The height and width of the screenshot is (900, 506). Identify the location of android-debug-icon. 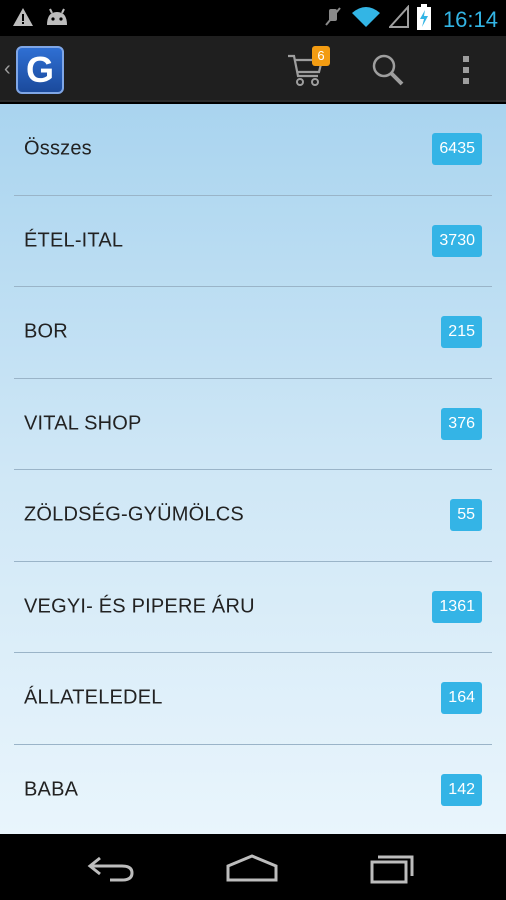
(57, 19).